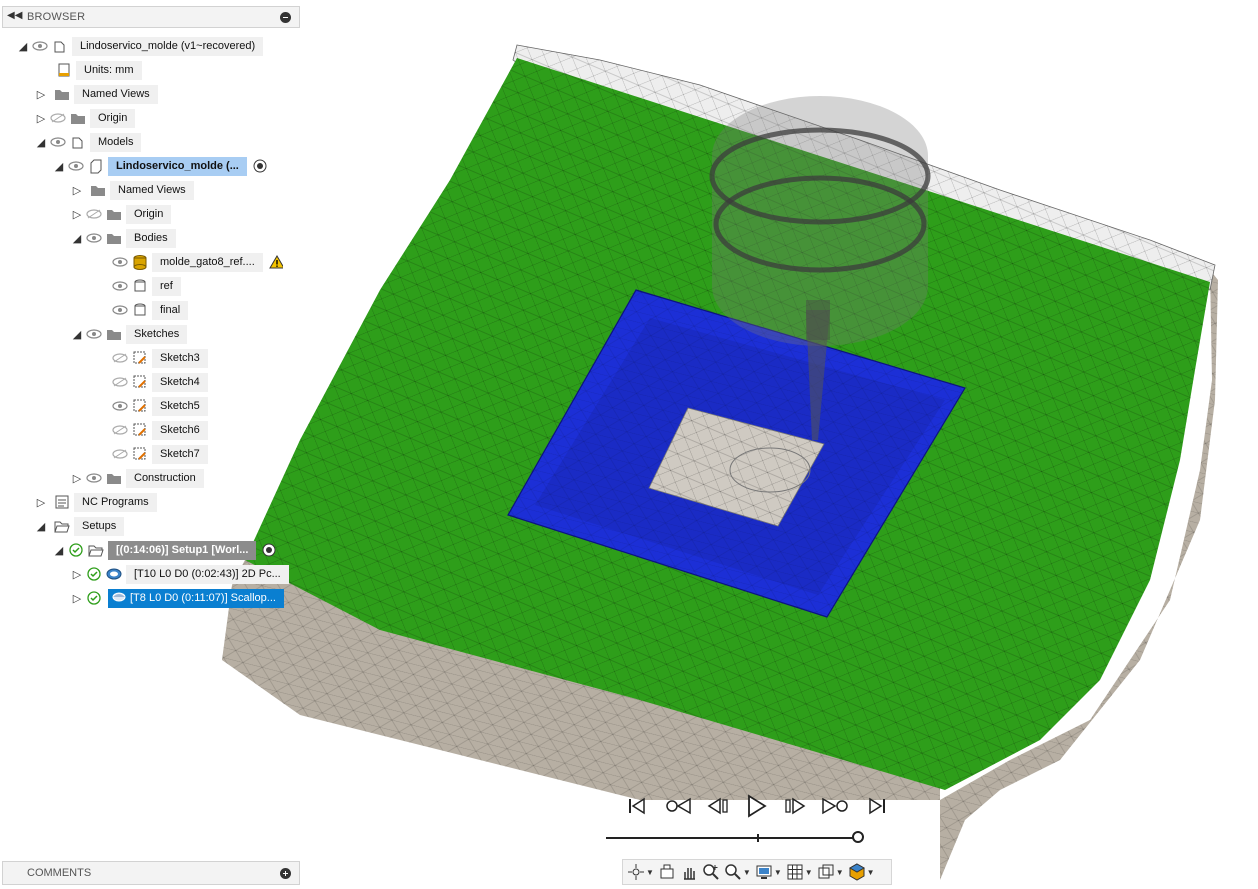 The height and width of the screenshot is (889, 1258). I want to click on next-operation-button, so click(835, 806).